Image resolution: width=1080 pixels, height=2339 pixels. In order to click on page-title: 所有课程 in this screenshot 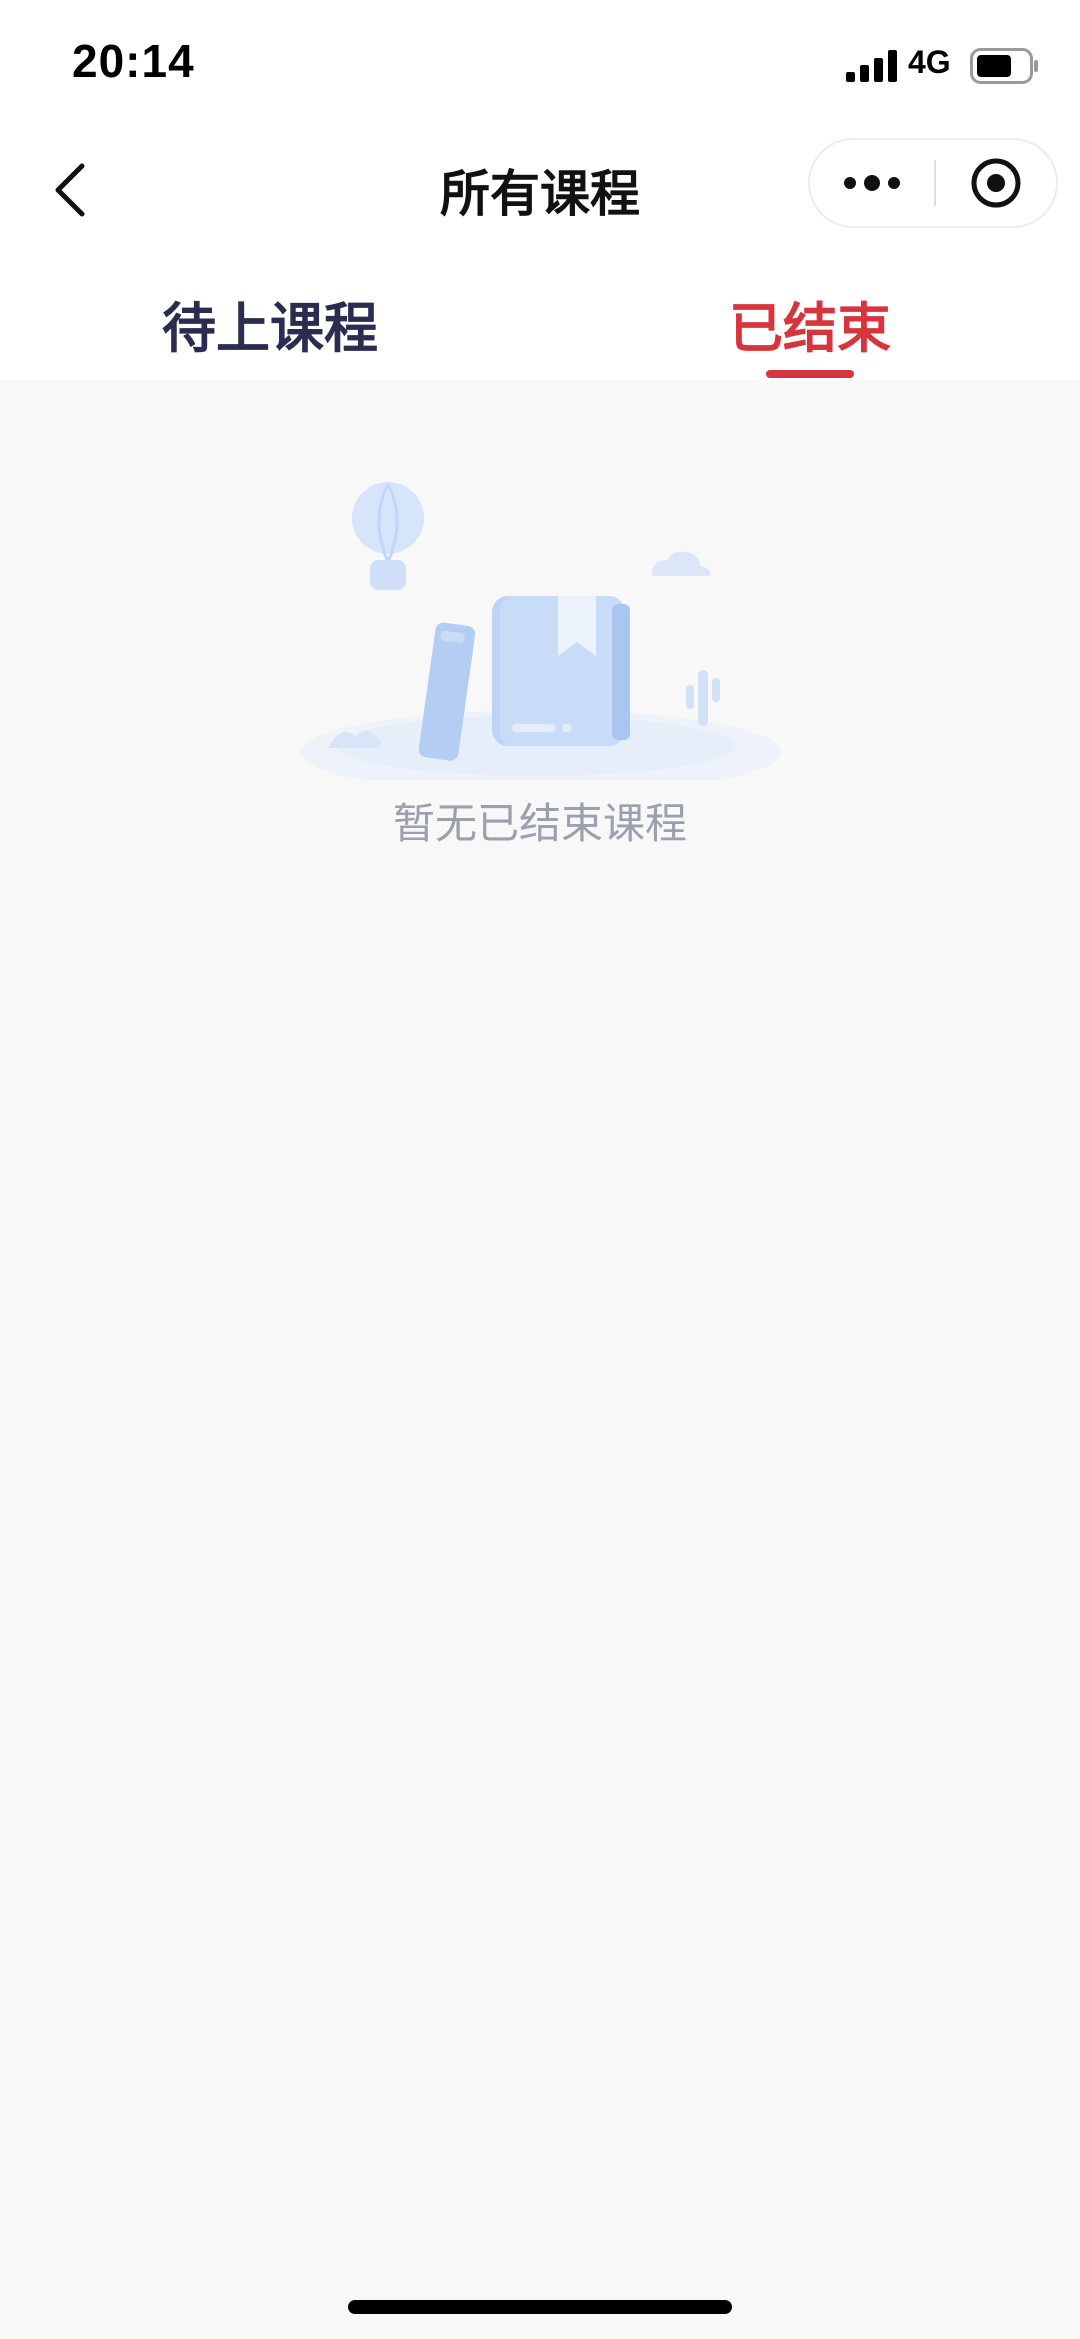, I will do `click(540, 194)`.